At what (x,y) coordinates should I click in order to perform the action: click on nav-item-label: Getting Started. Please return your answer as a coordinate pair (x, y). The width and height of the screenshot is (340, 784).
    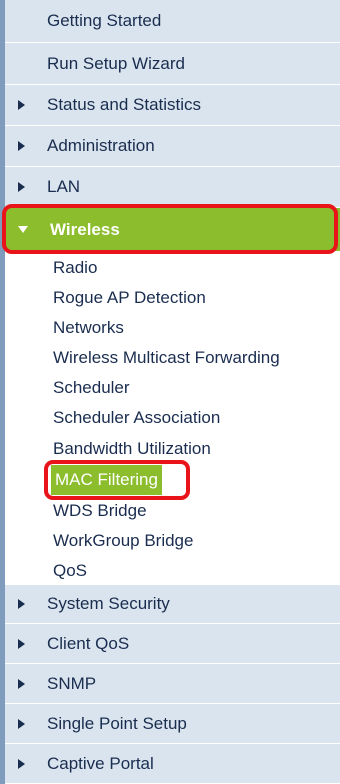
    Looking at the image, I should click on (104, 20).